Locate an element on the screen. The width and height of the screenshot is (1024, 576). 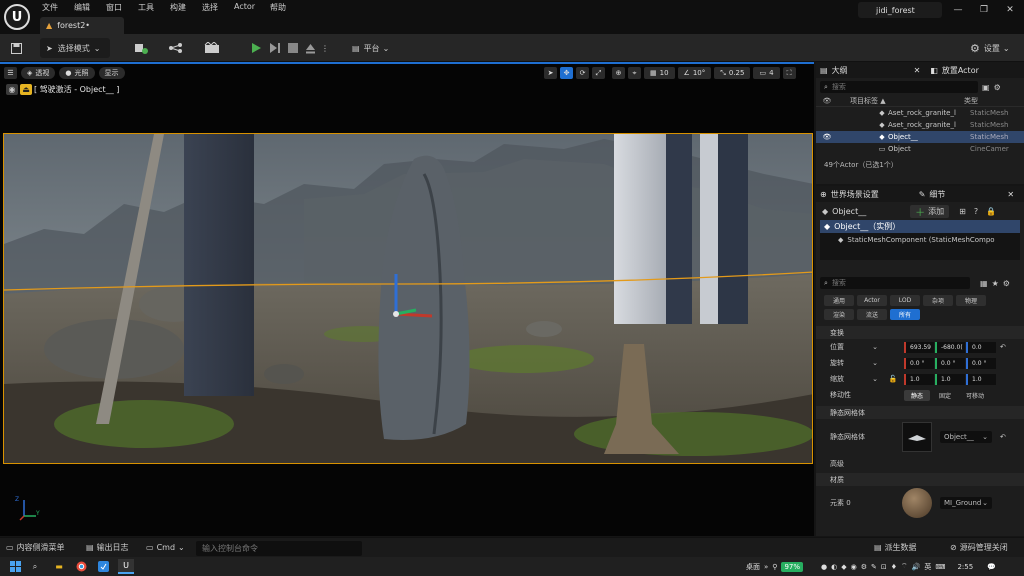
play-icon is located at coordinates (256, 48).